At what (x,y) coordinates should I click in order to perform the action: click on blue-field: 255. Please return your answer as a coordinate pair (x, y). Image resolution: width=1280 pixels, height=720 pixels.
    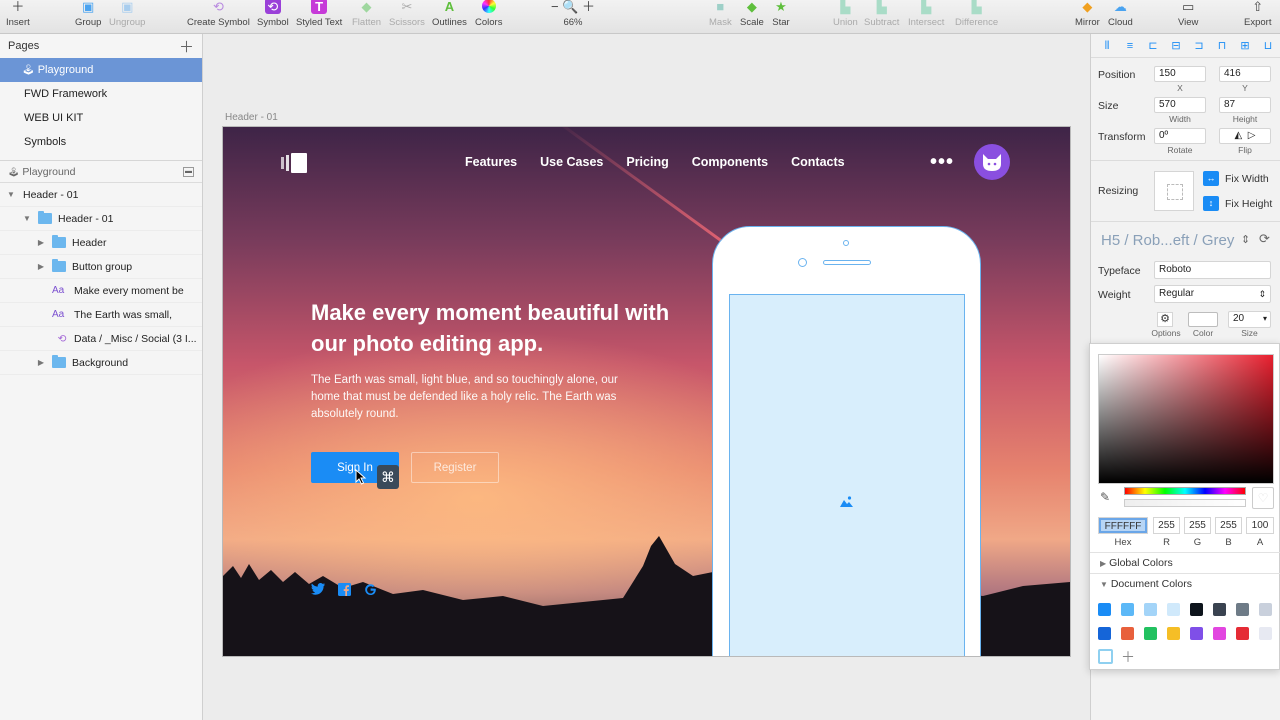
    Looking at the image, I should click on (1228, 525).